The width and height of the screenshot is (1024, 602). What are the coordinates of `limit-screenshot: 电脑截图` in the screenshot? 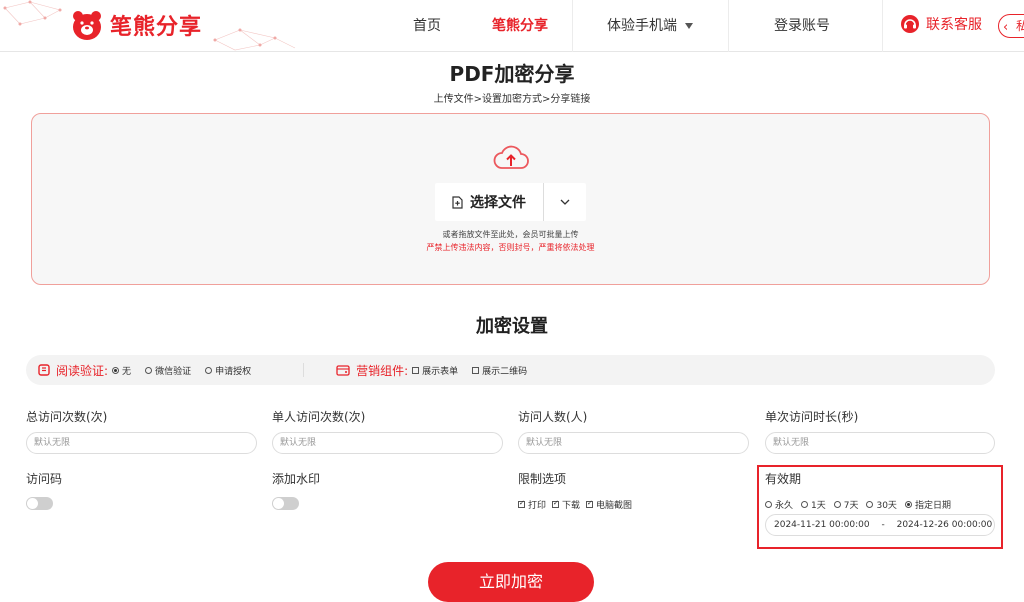 It's located at (609, 504).